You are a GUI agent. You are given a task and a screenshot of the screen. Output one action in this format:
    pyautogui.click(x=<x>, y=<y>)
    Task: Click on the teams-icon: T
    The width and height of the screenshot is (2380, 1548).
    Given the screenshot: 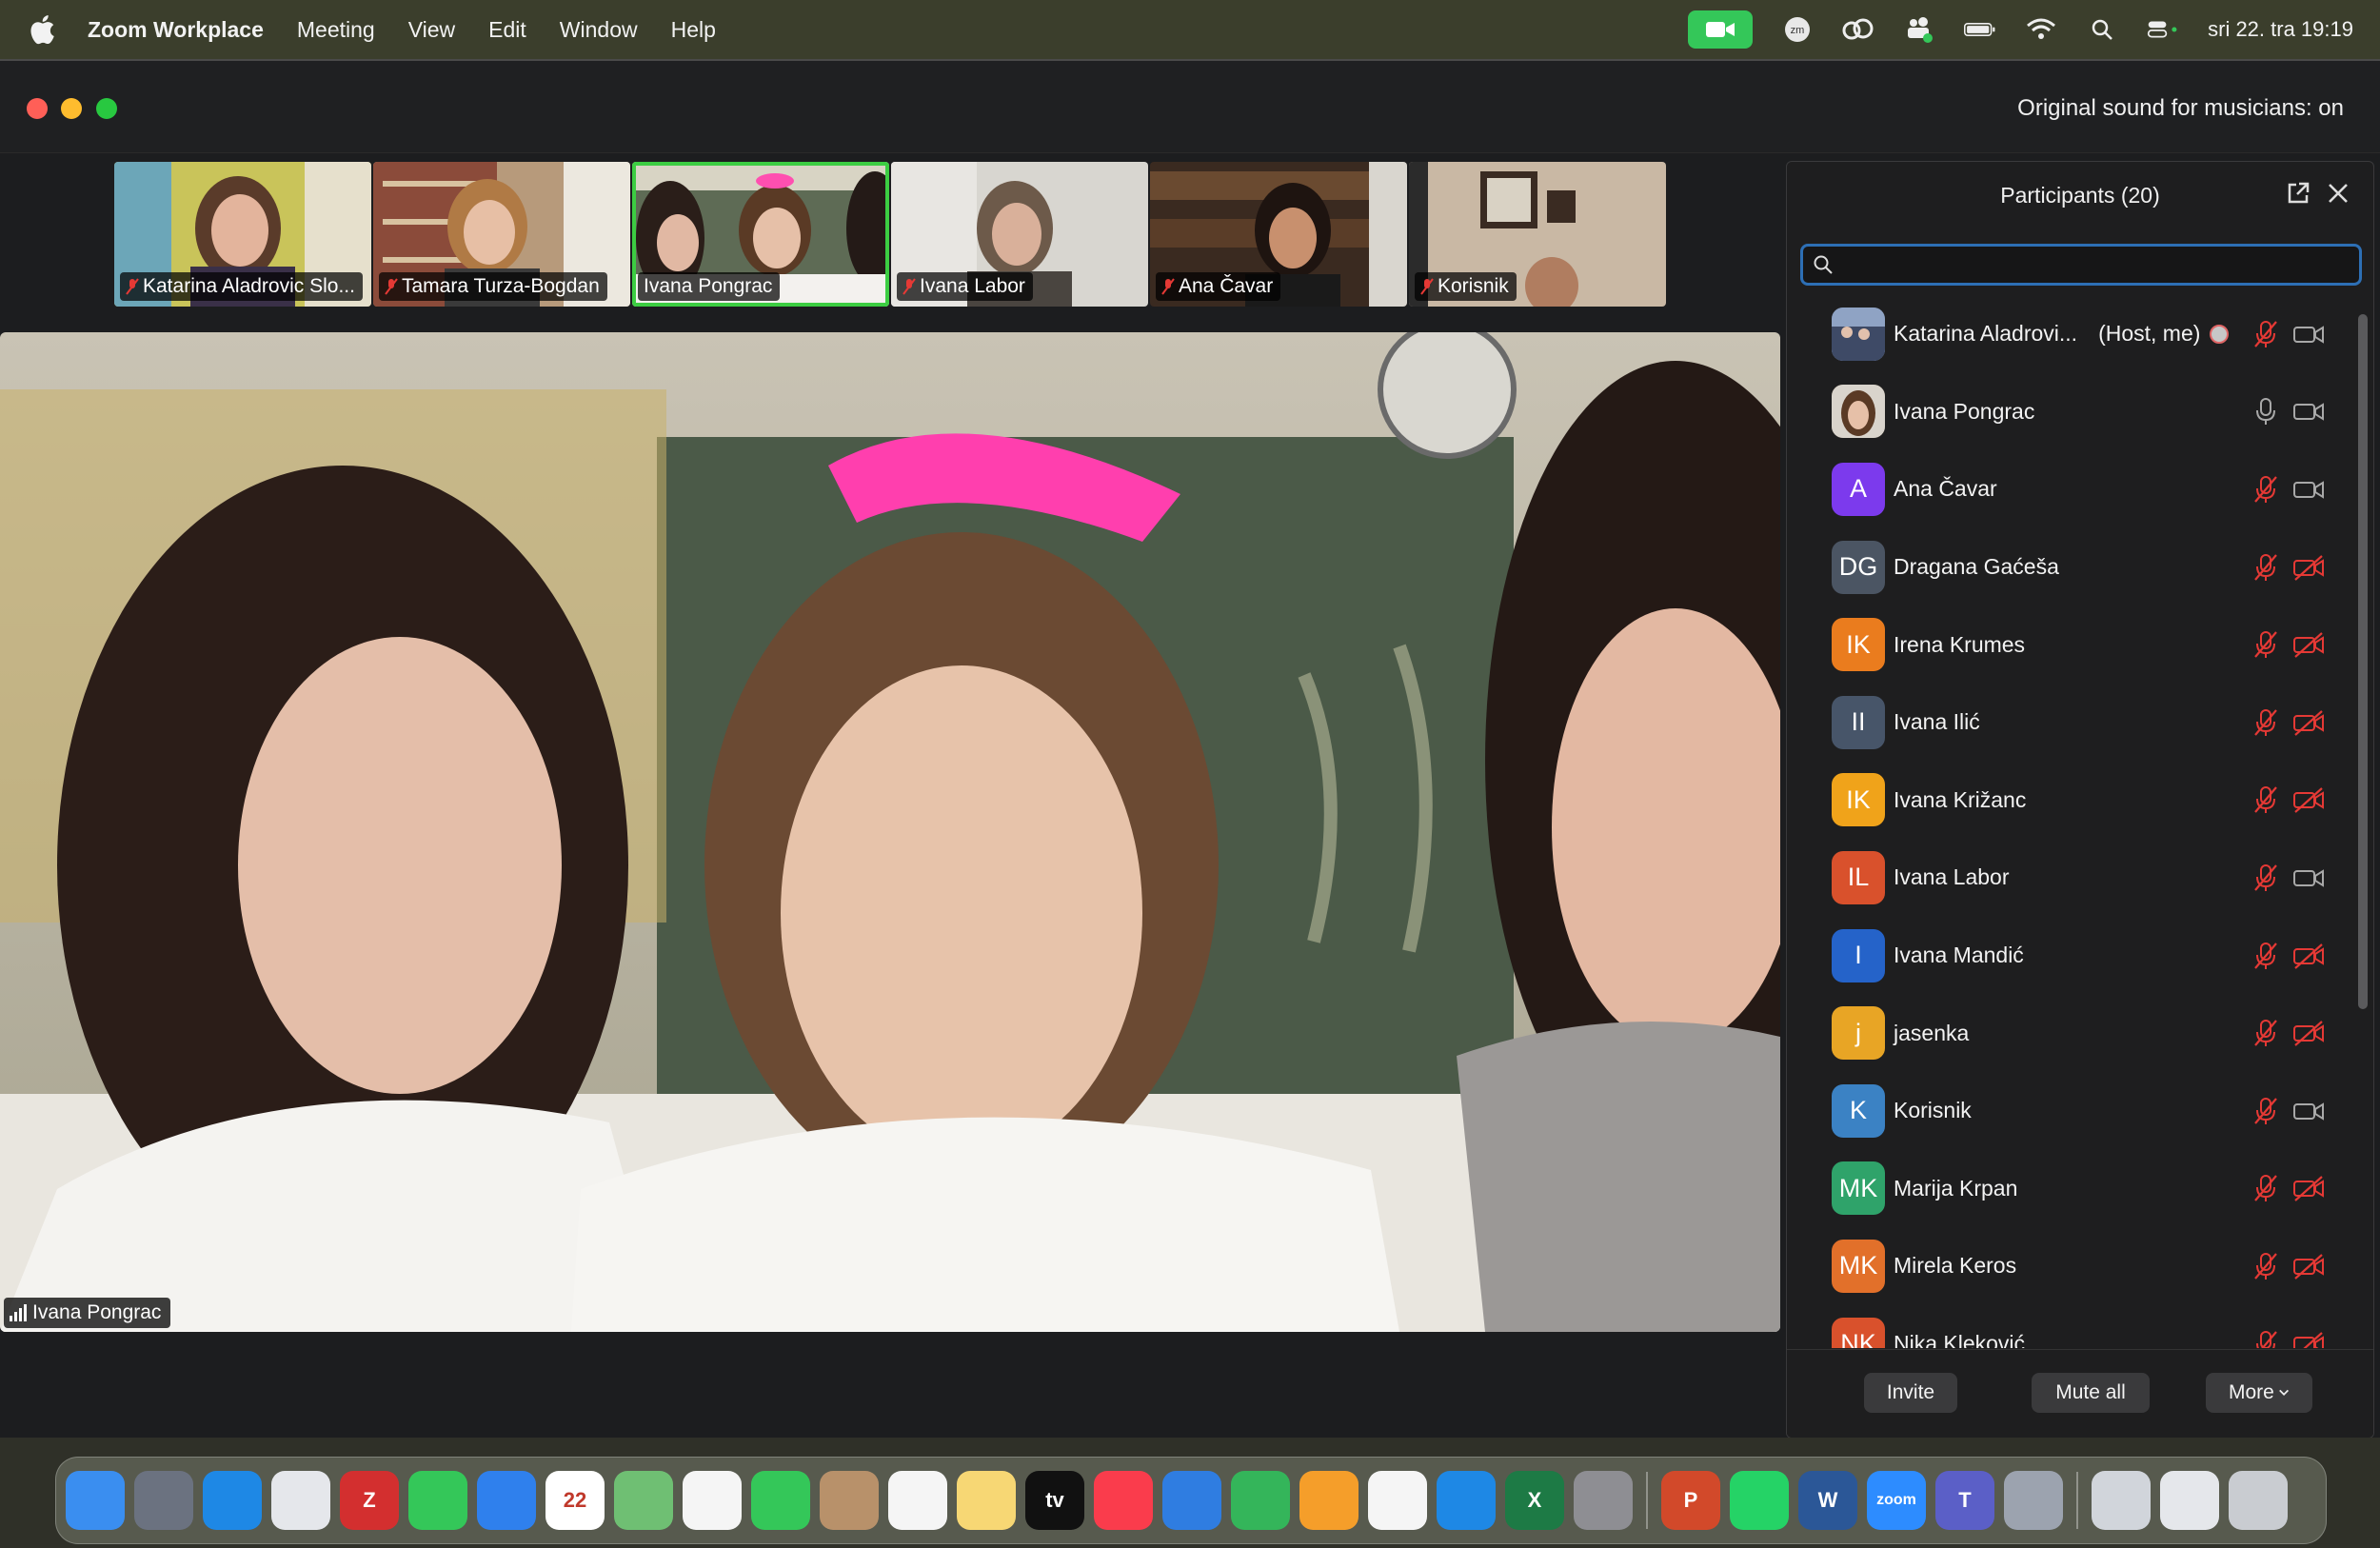 What is the action you would take?
    pyautogui.click(x=1964, y=1500)
    